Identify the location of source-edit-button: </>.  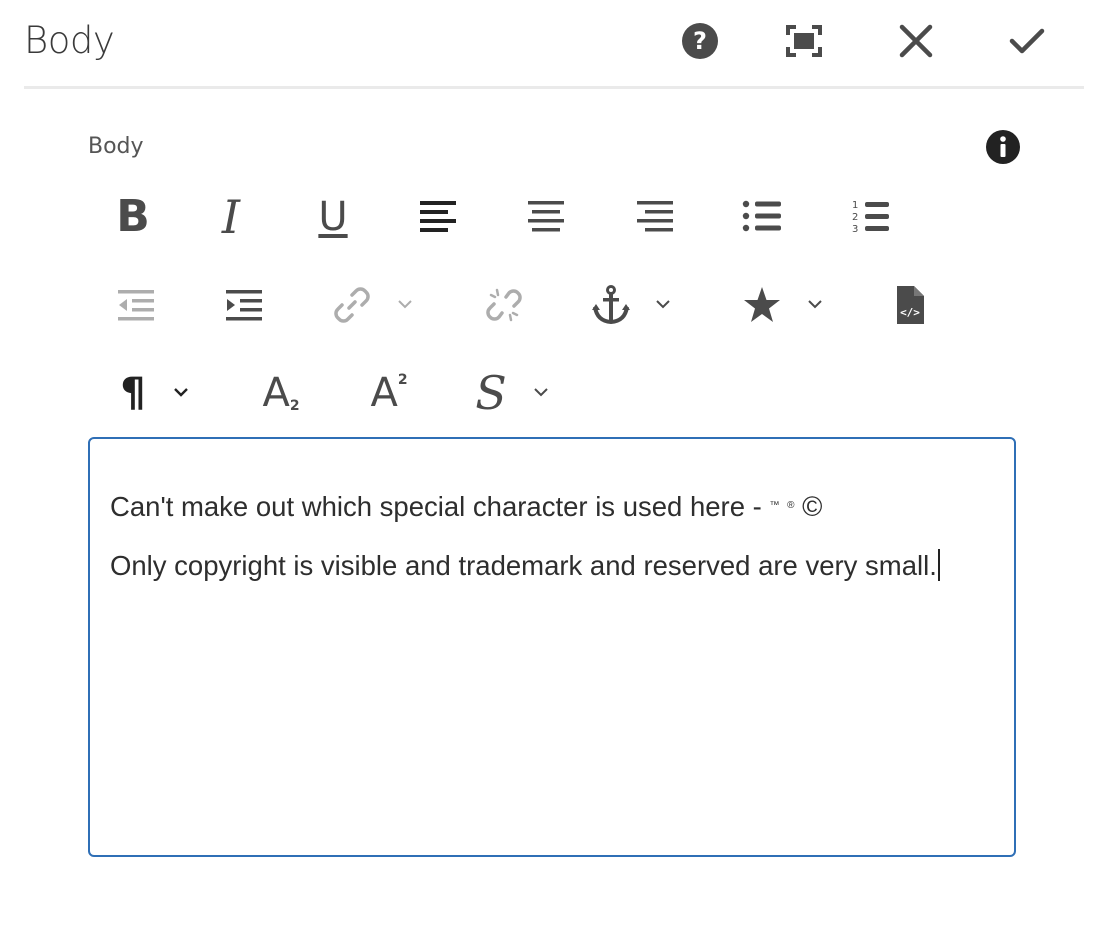
(910, 305).